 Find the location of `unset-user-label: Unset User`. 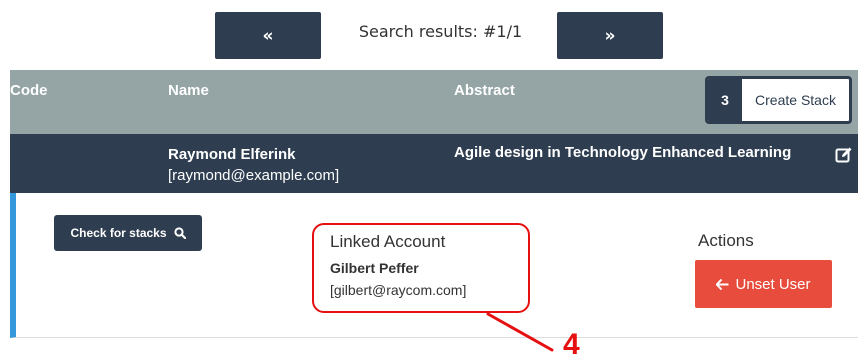

unset-user-label: Unset User is located at coordinates (773, 284).